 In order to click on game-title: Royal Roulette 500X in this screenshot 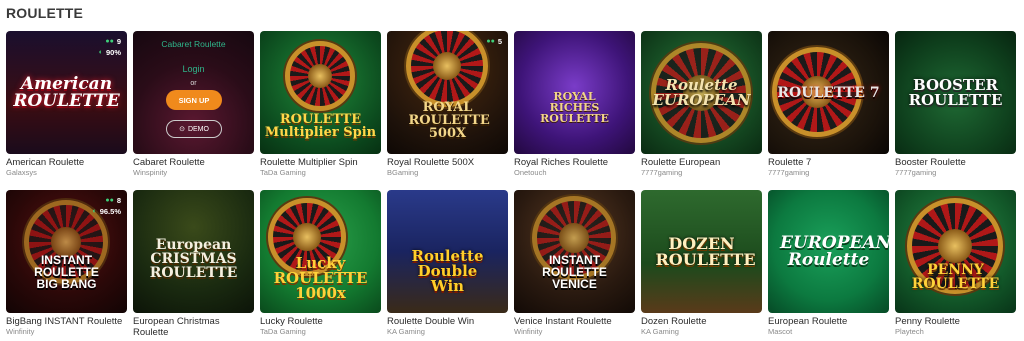, I will do `click(447, 162)`.